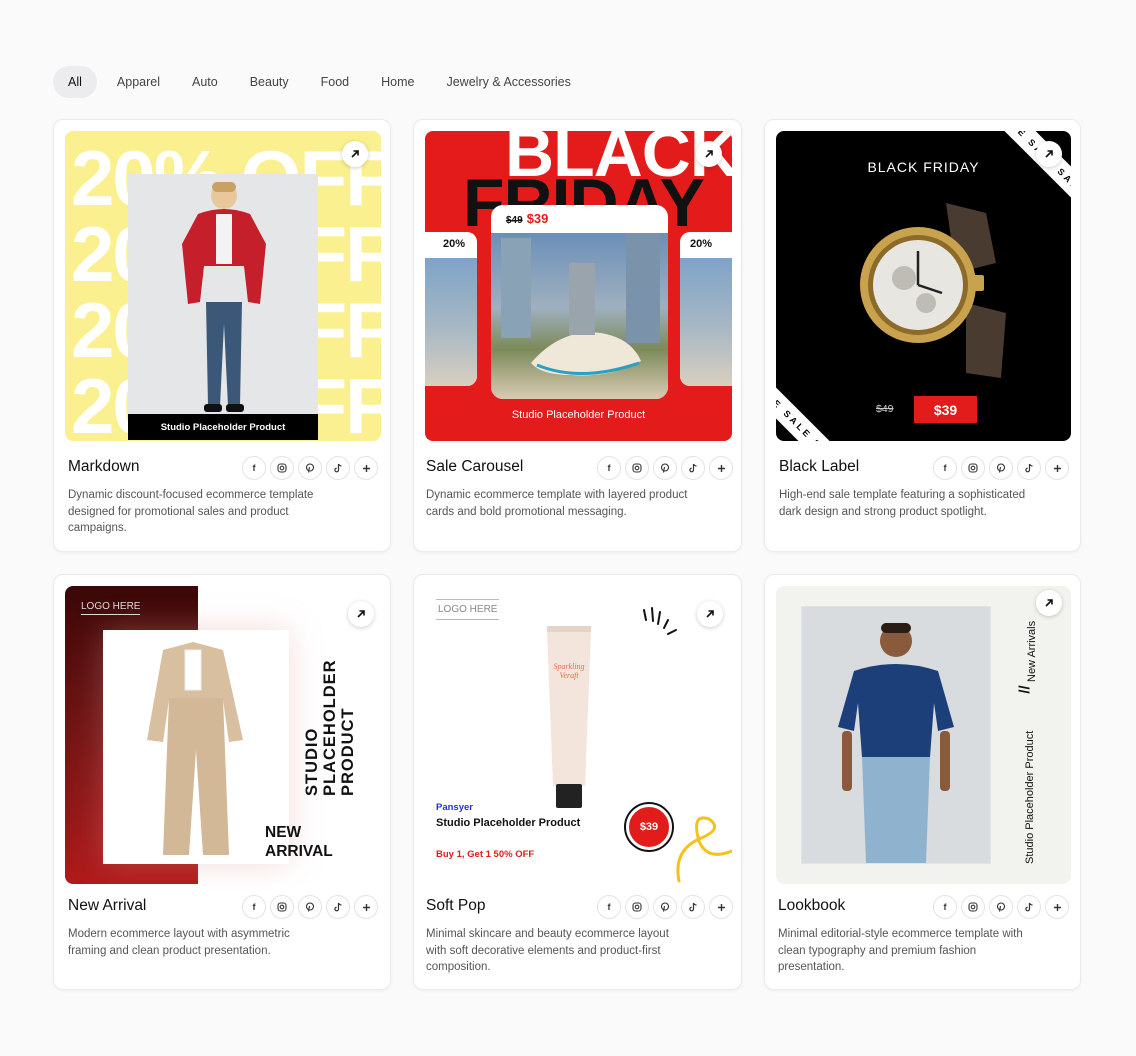  Describe the element at coordinates (885, 409) in the screenshot. I see `old-price: $49` at that location.